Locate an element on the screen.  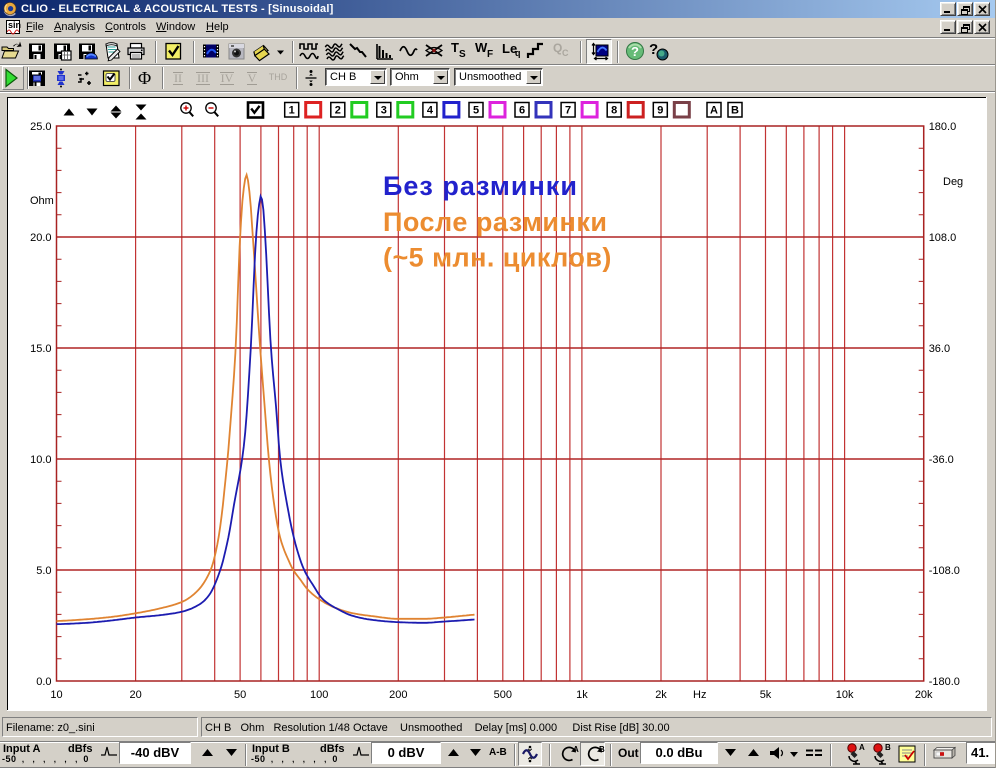
svg-text: 20k is located at coordinates (924, 695).